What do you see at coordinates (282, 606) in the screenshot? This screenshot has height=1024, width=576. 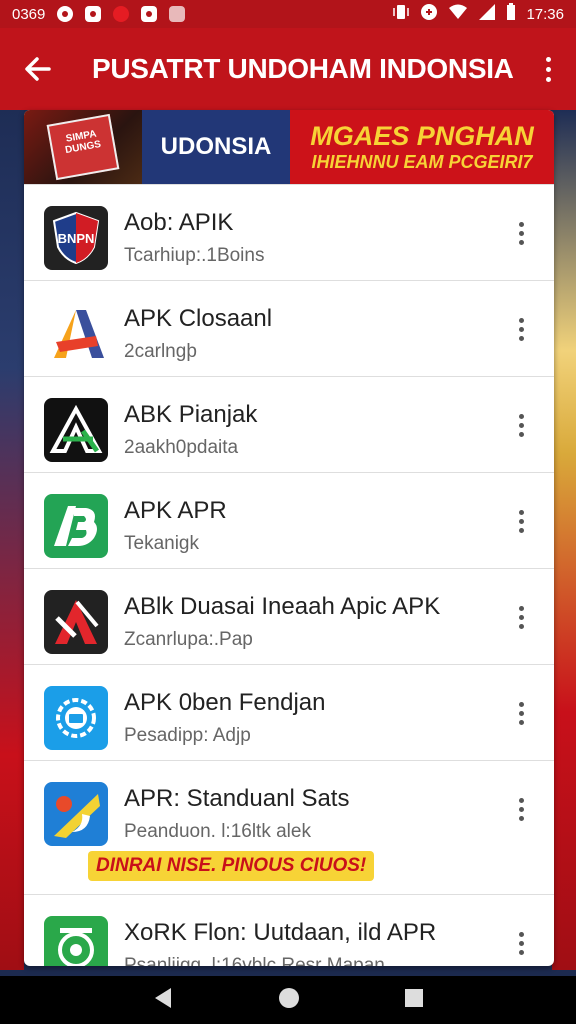 I see `app-title: ABlk Duasai Ineaah Apic APK` at bounding box center [282, 606].